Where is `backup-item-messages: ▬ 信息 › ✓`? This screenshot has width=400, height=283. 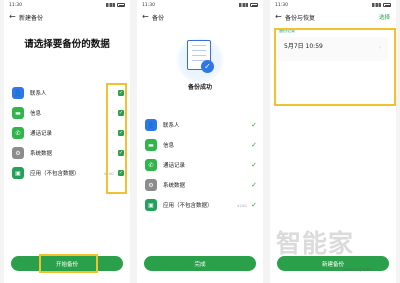
backup-item-messages: ▬ 信息 › ✓ is located at coordinates (67, 113).